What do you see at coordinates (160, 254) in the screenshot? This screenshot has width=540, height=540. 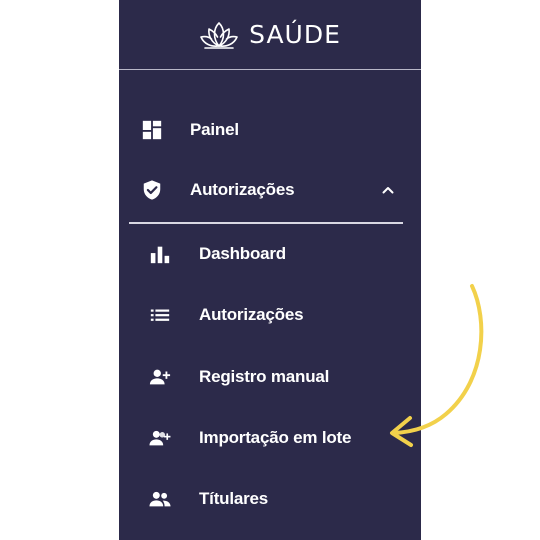 I see `bar-chart-icon` at bounding box center [160, 254].